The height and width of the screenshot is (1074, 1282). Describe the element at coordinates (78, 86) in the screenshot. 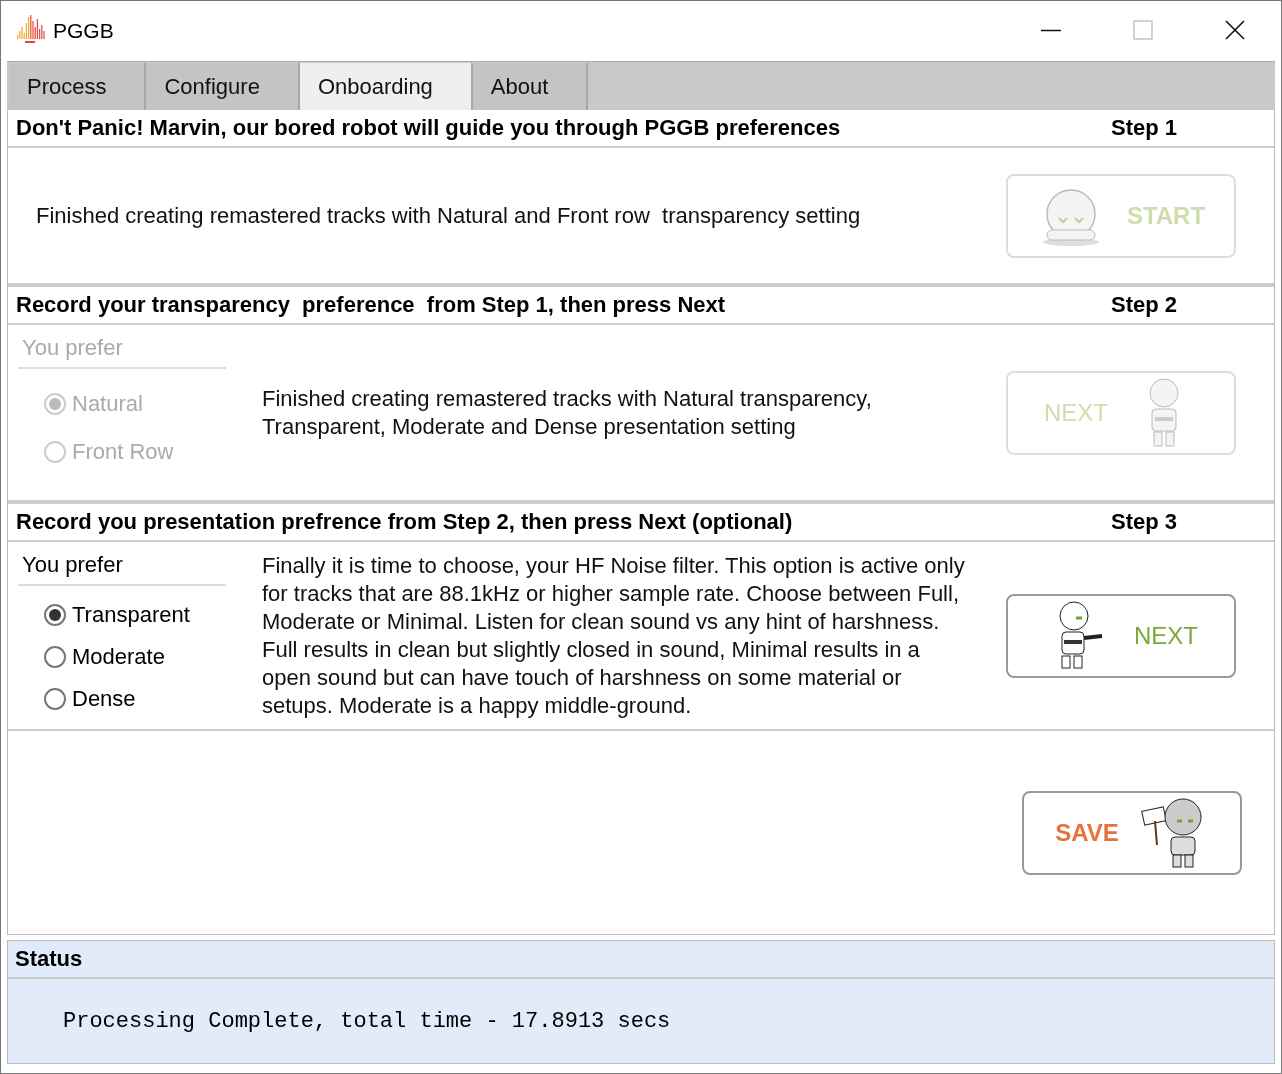

I see `tab: Process` at that location.